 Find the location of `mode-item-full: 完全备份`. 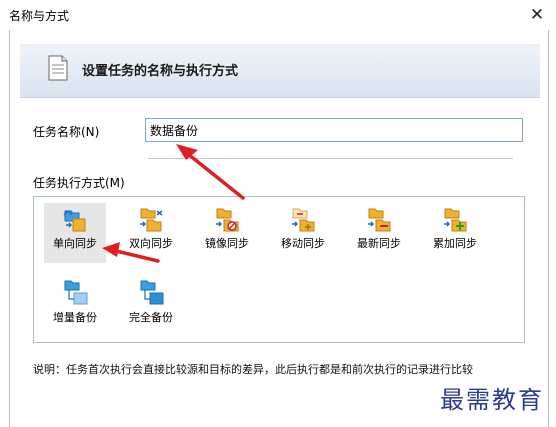

mode-item-full: 完全备份 is located at coordinates (151, 307).